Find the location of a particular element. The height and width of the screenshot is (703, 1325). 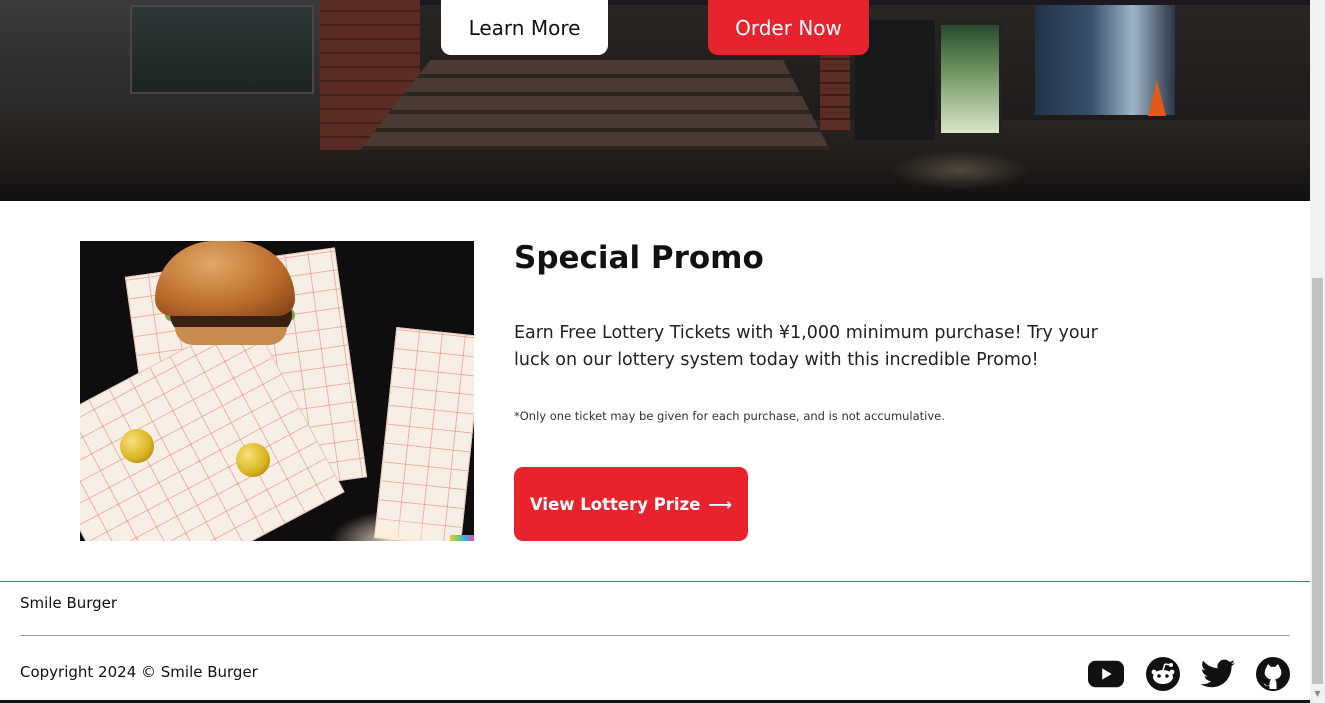

hero-signboard is located at coordinates (970, 79).